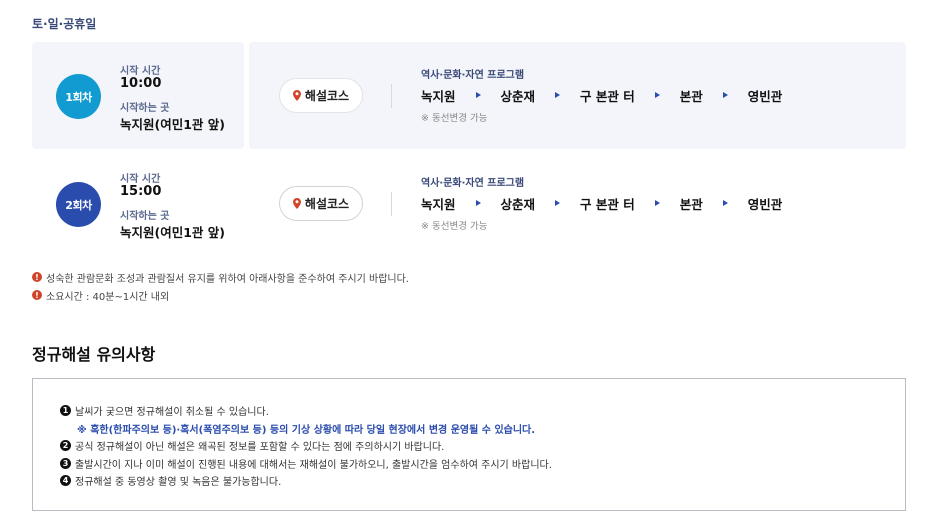  I want to click on session-time-box: 2회차 시작 시간 15:00 시작하는 곳 녹지원(여민1관 앞), so click(138, 203).